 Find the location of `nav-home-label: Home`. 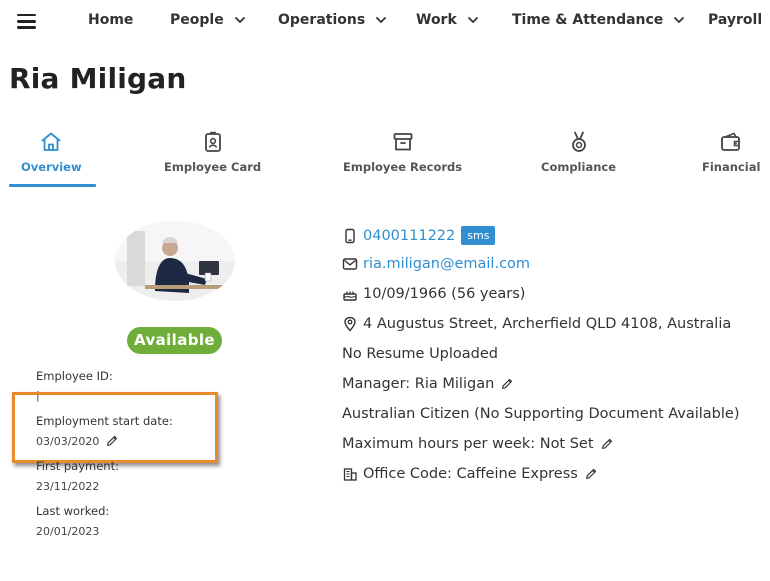

nav-home-label: Home is located at coordinates (111, 20).